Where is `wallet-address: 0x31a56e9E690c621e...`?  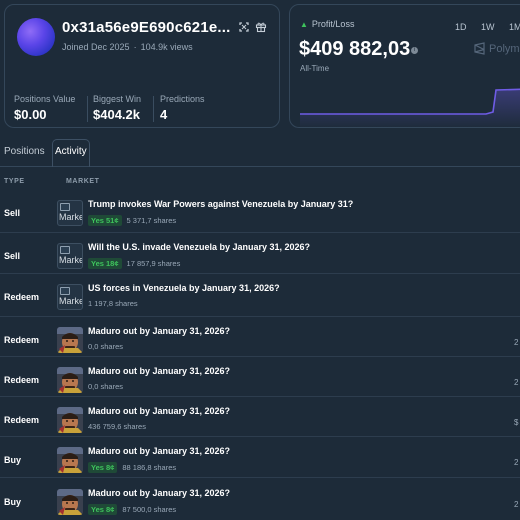 wallet-address: 0x31a56e9E690c621e... is located at coordinates (146, 27).